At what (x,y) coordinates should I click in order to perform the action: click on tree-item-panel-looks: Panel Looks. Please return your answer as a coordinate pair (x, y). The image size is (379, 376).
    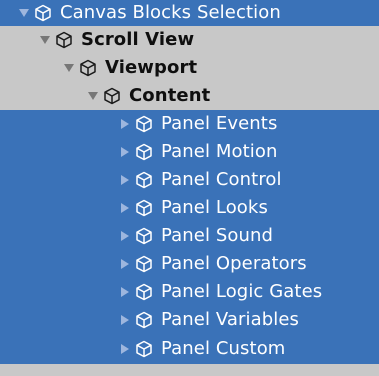
    Looking at the image, I should click on (189, 208).